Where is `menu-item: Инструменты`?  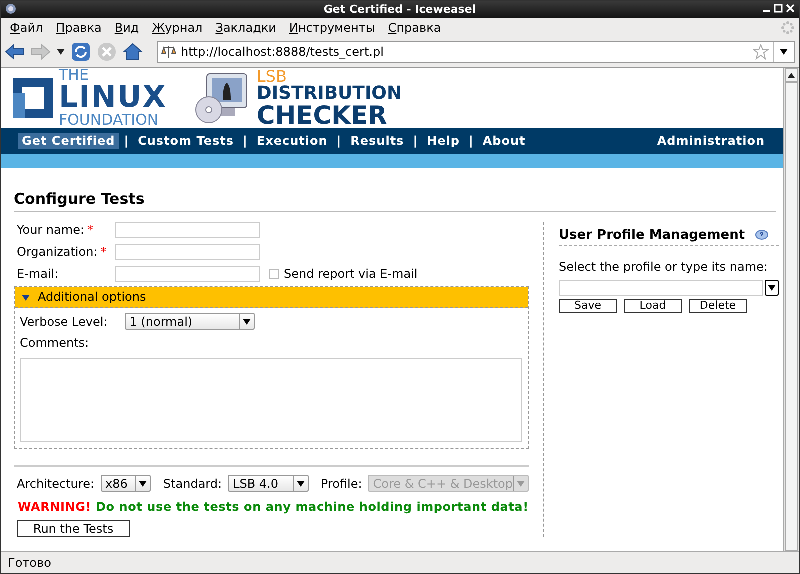 menu-item: Инструменты is located at coordinates (332, 27).